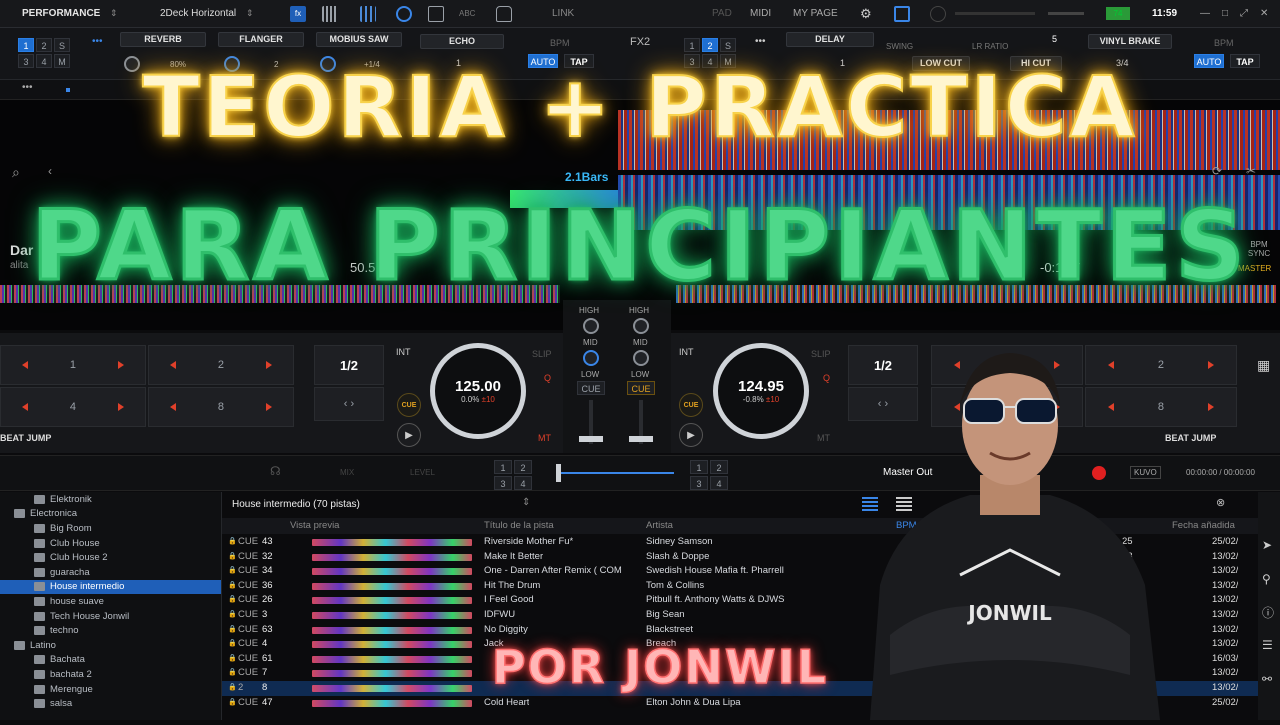 Image resolution: width=1280 pixels, height=725 pixels. What do you see at coordinates (591, 439) in the screenshot?
I see `left-volume-fader` at bounding box center [591, 439].